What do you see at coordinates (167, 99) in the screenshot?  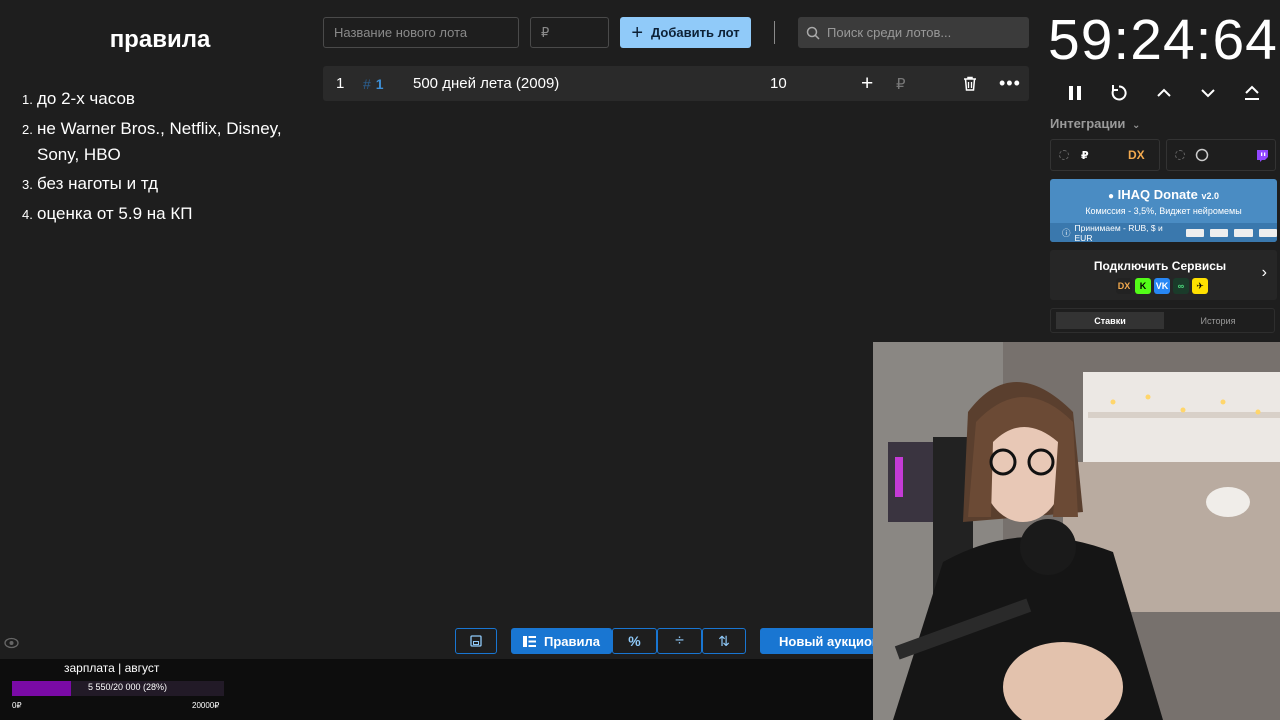 I see `rule-item: 1. до 2-х часов` at bounding box center [167, 99].